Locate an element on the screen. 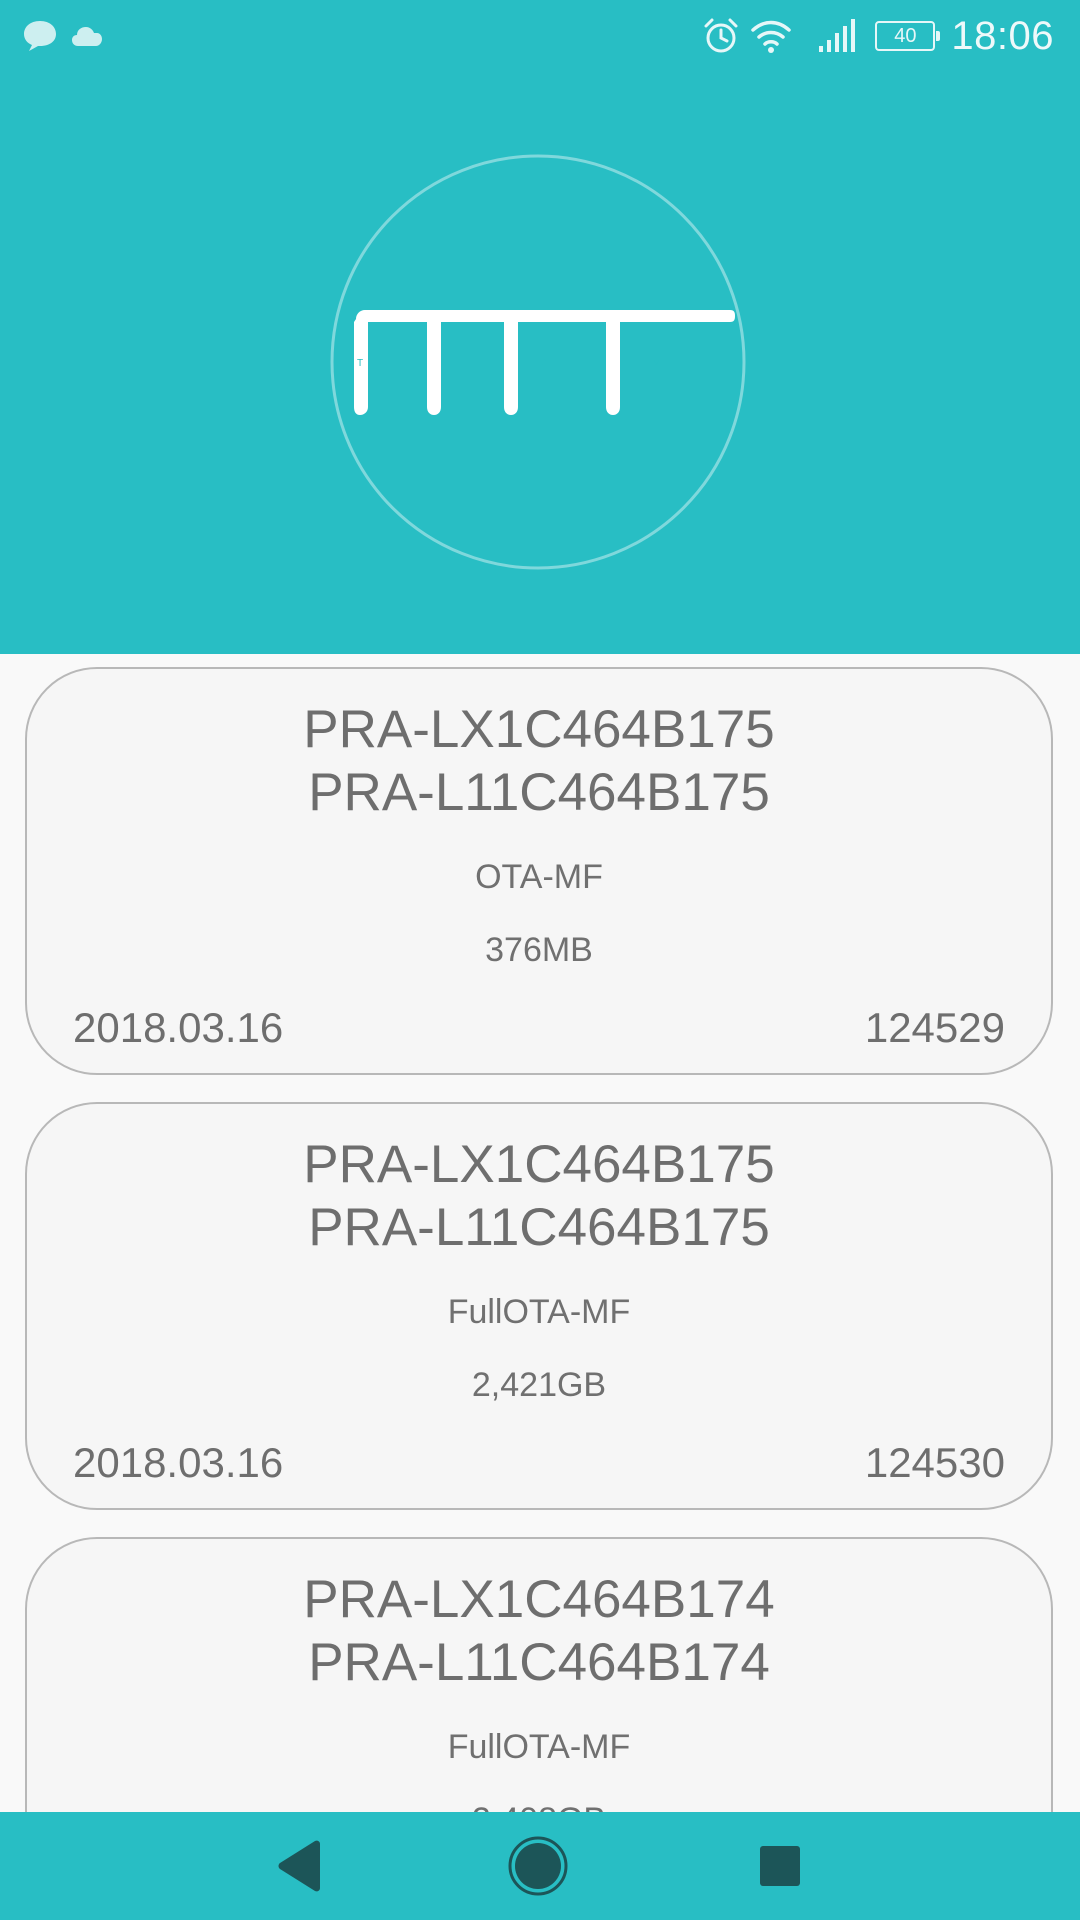 The height and width of the screenshot is (1920, 1080). firmware-id: 124529 is located at coordinates (934, 1027).